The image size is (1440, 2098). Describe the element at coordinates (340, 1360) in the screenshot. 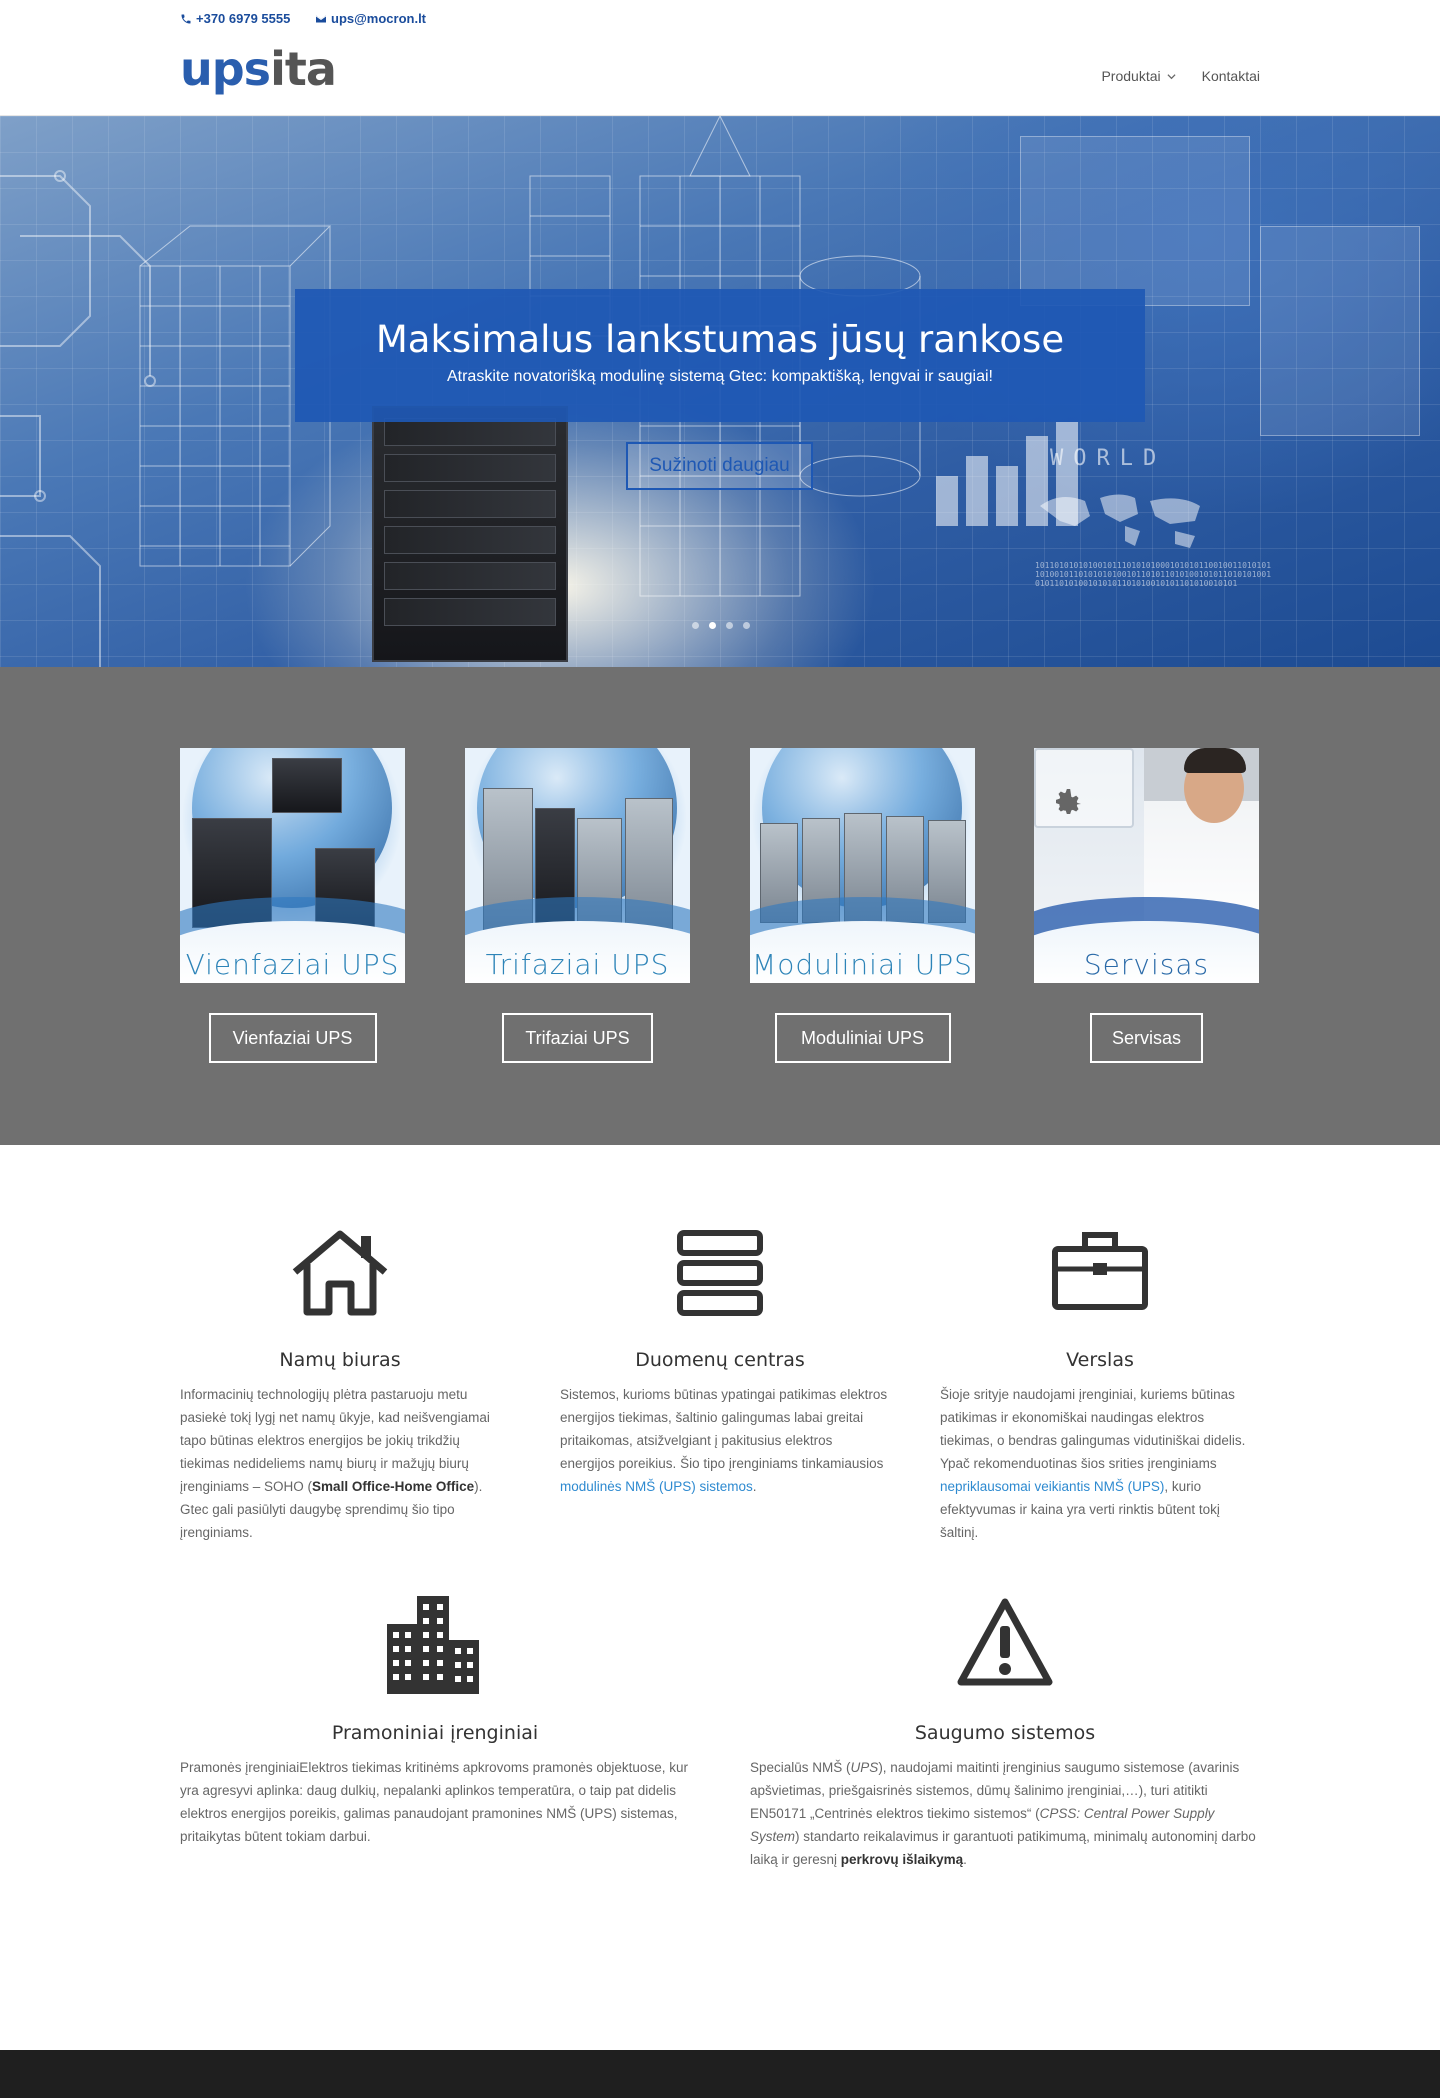

I see `feature-title: Namų biuras` at that location.